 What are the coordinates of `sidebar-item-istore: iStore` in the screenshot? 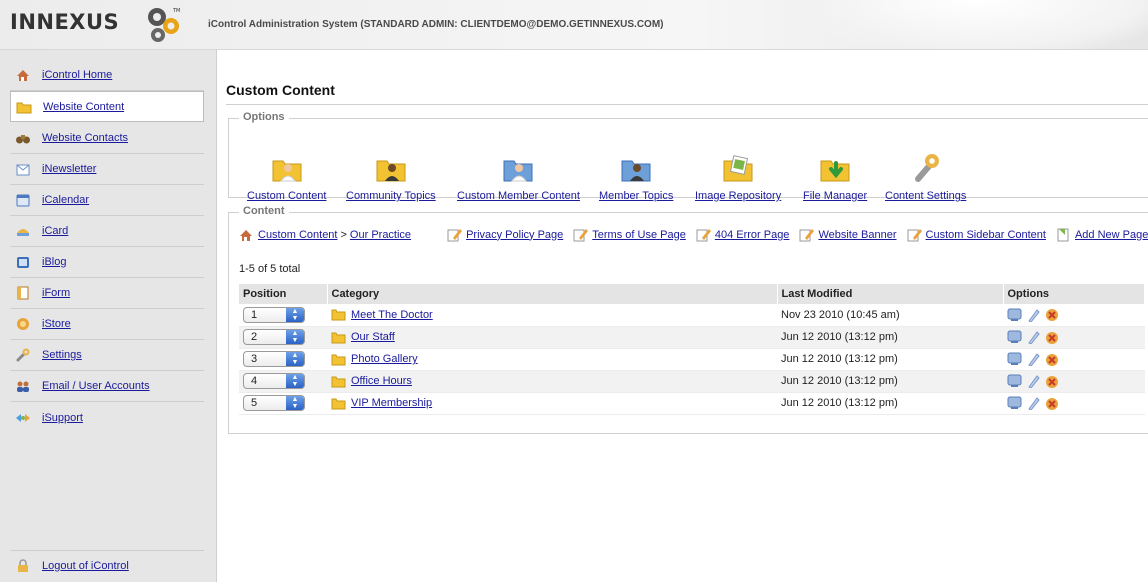 It's located at (107, 324).